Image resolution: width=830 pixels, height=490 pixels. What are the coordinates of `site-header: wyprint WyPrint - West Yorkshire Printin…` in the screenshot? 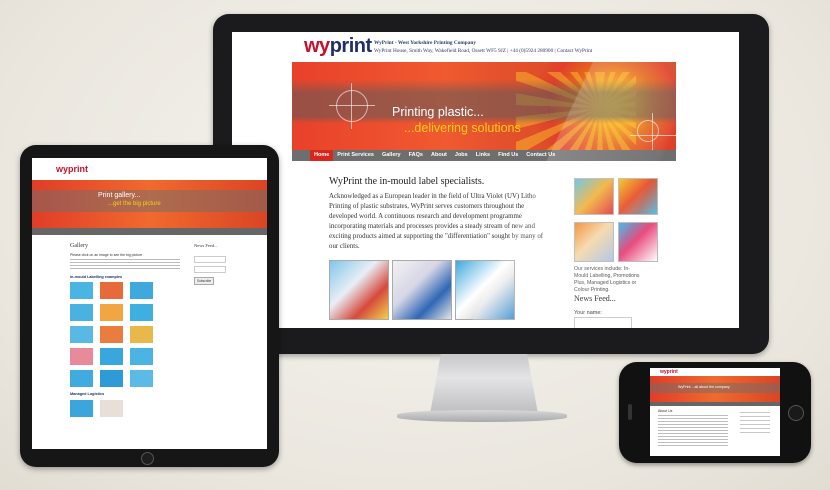 It's located at (485, 47).